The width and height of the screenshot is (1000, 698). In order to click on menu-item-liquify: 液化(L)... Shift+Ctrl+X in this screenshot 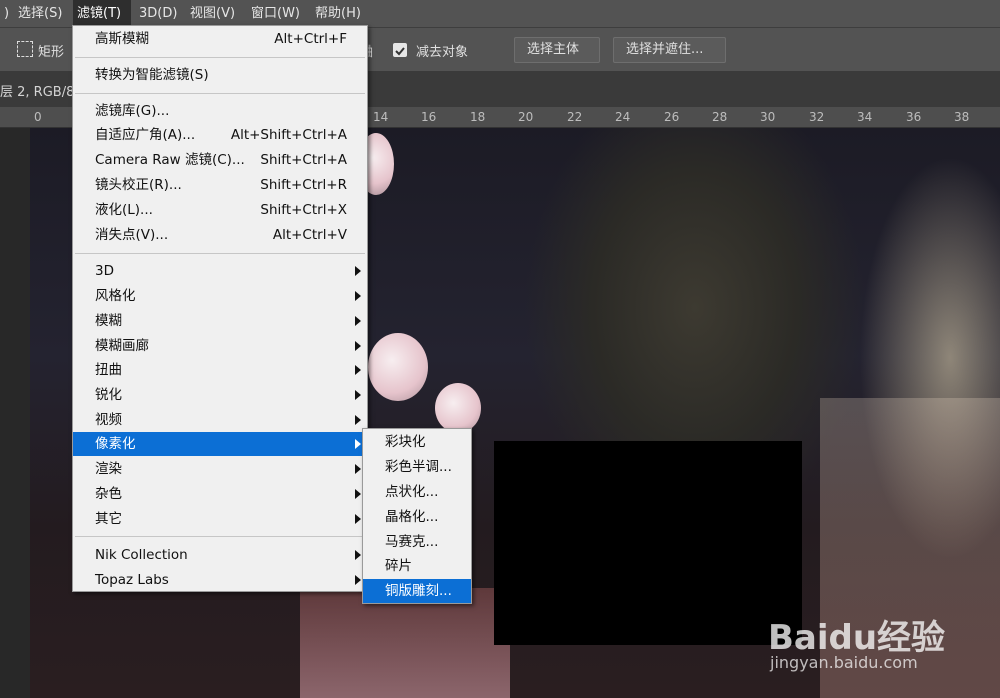, I will do `click(220, 210)`.